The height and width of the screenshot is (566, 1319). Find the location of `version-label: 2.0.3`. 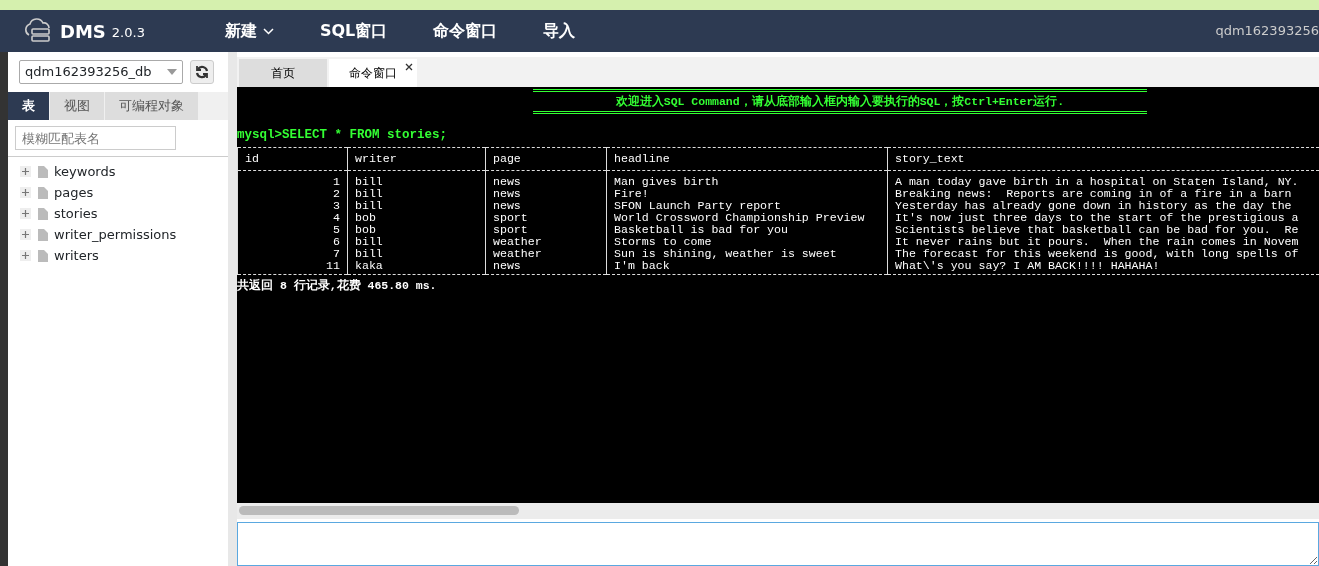

version-label: 2.0.3 is located at coordinates (128, 33).